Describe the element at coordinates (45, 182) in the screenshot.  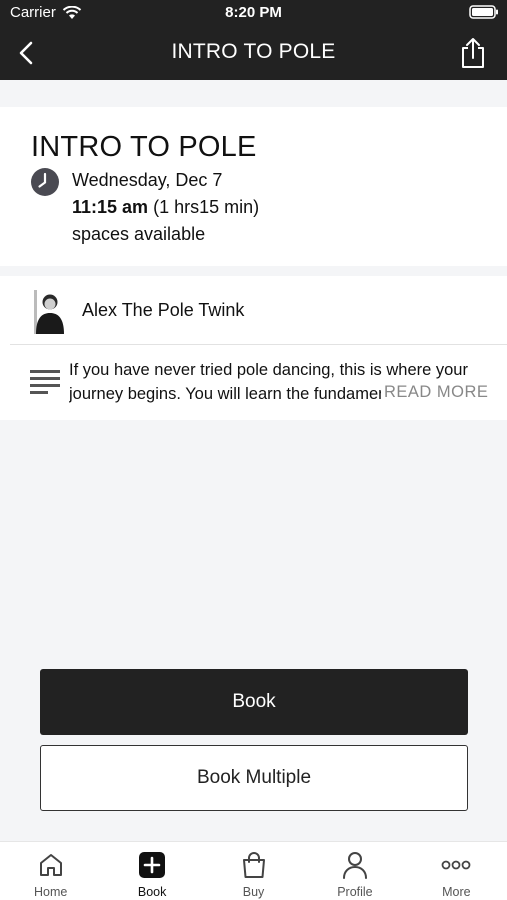
I see `clock-icon` at that location.